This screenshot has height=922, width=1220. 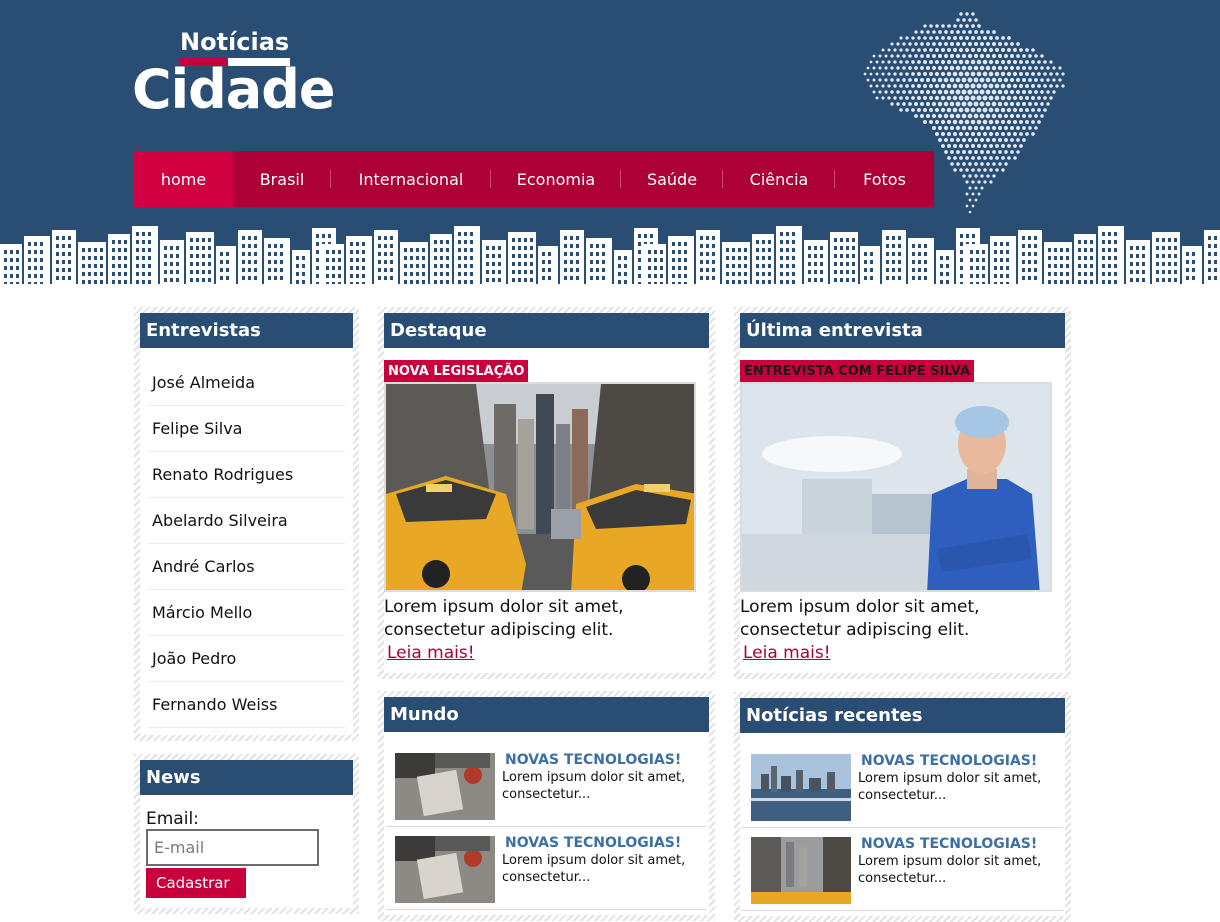 I want to click on city-skyline-illustration, so click(x=610, y=258).